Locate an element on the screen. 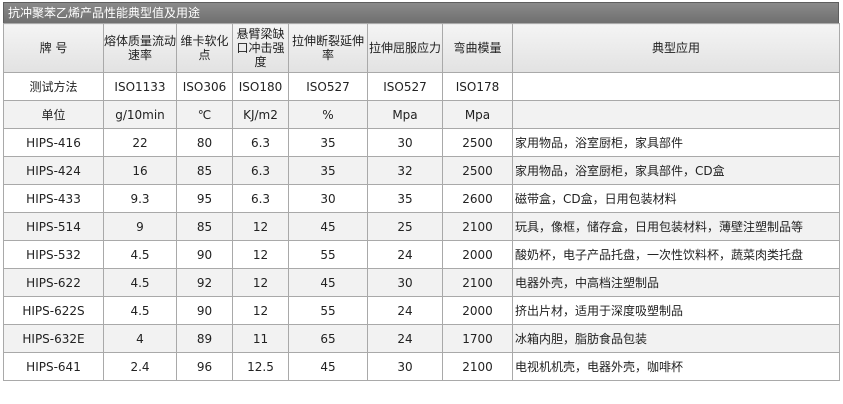 This screenshot has width=843, height=404. cell-yield: Mpa is located at coordinates (405, 114).